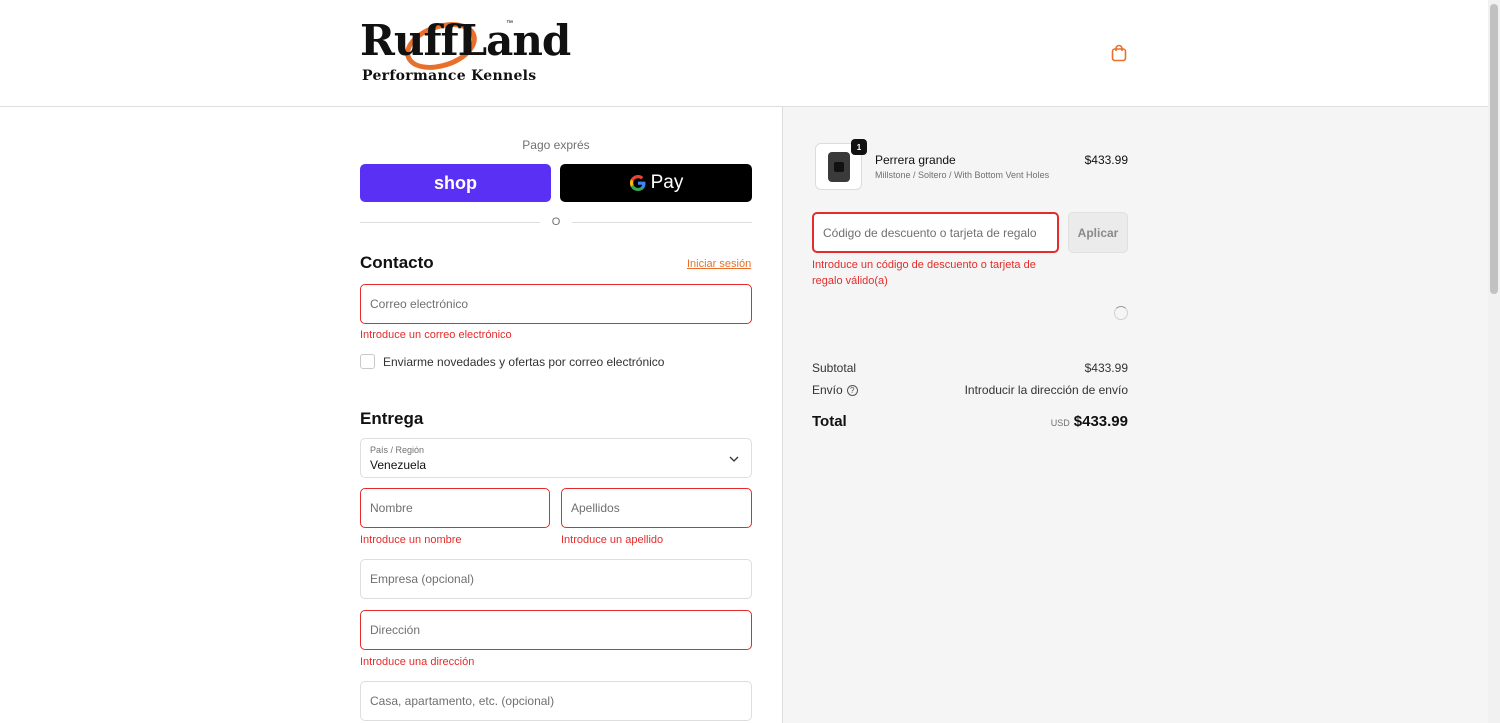 The image size is (1500, 723). I want to click on first-name-field, so click(455, 508).